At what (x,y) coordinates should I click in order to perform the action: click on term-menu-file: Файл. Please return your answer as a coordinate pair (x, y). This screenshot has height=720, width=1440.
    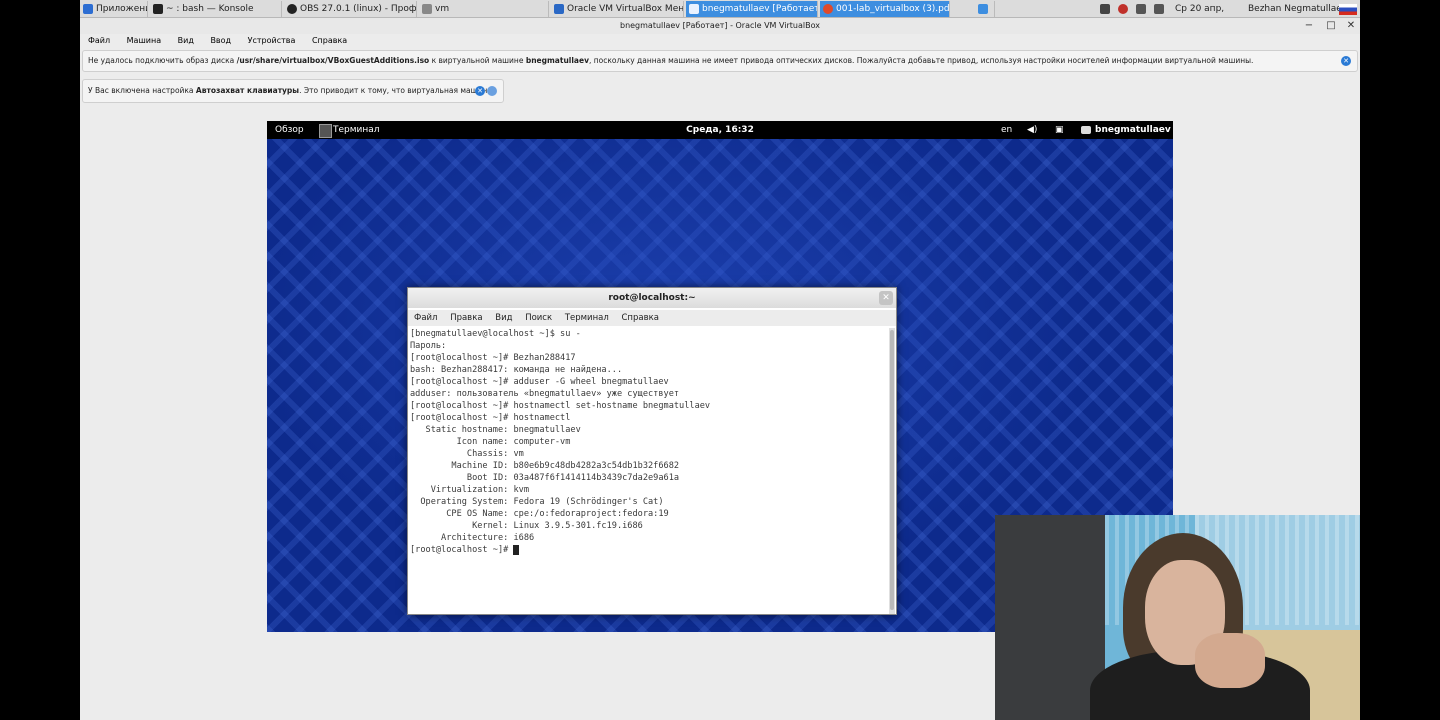
    Looking at the image, I should click on (425, 318).